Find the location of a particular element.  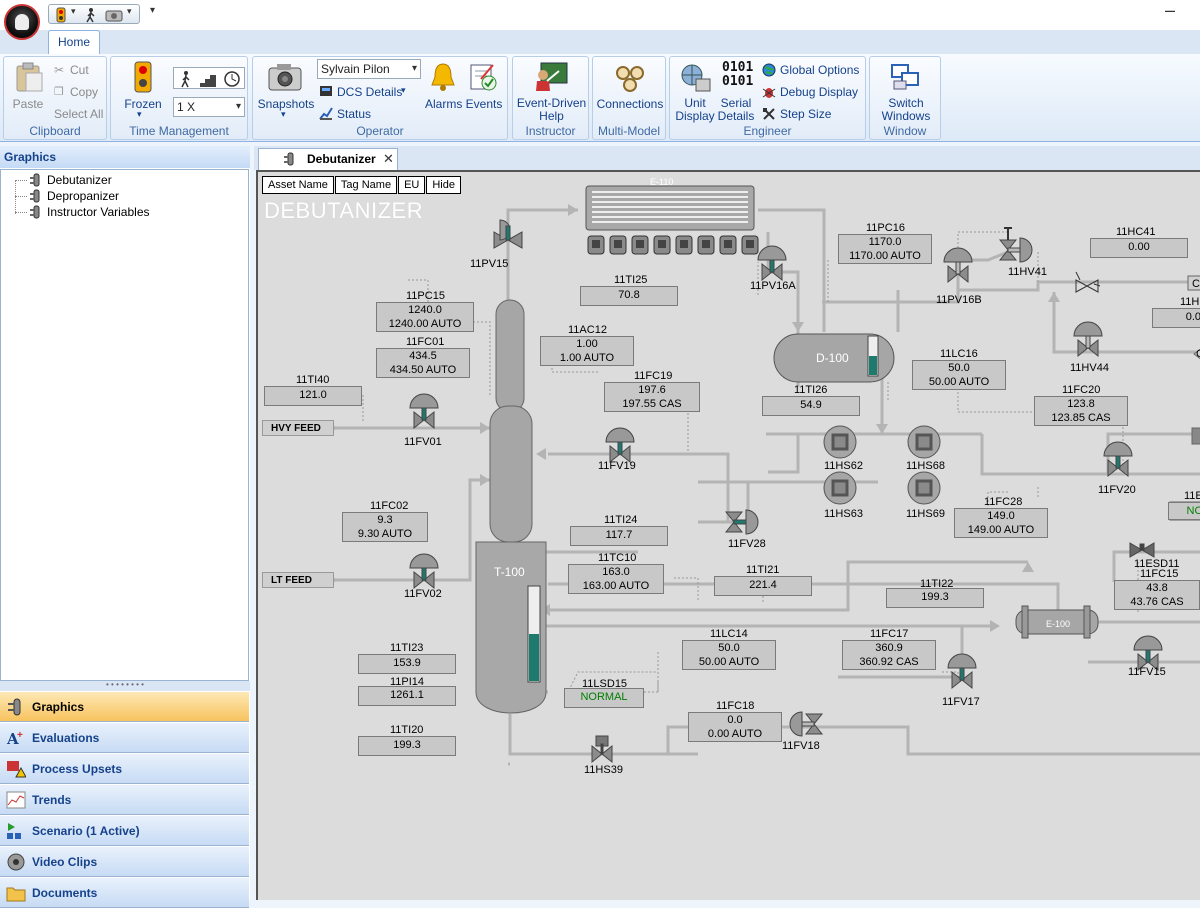

switch-windows-button: Switch Windows is located at coordinates (906, 110).